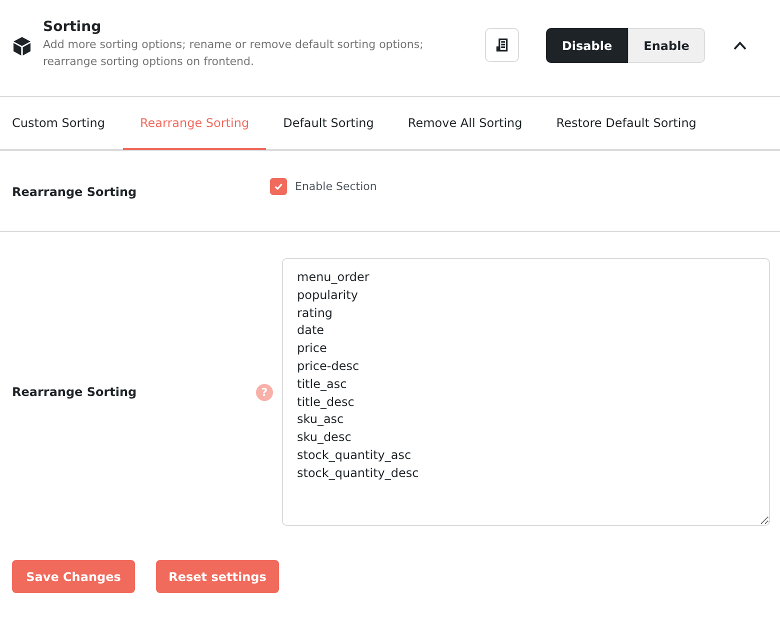 Image resolution: width=780 pixels, height=633 pixels. Describe the element at coordinates (233, 53) in the screenshot. I see `section-description: Add more sorting options; rename or remove default sorting options; rearrange sorting options on frontend.` at that location.